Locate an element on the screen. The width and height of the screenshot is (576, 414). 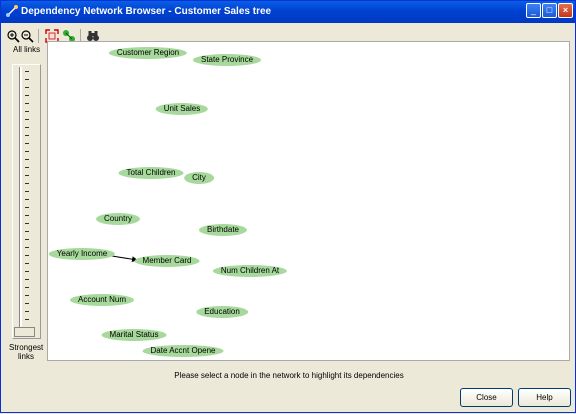
node-marital-status: Marital Status is located at coordinates (134, 335).